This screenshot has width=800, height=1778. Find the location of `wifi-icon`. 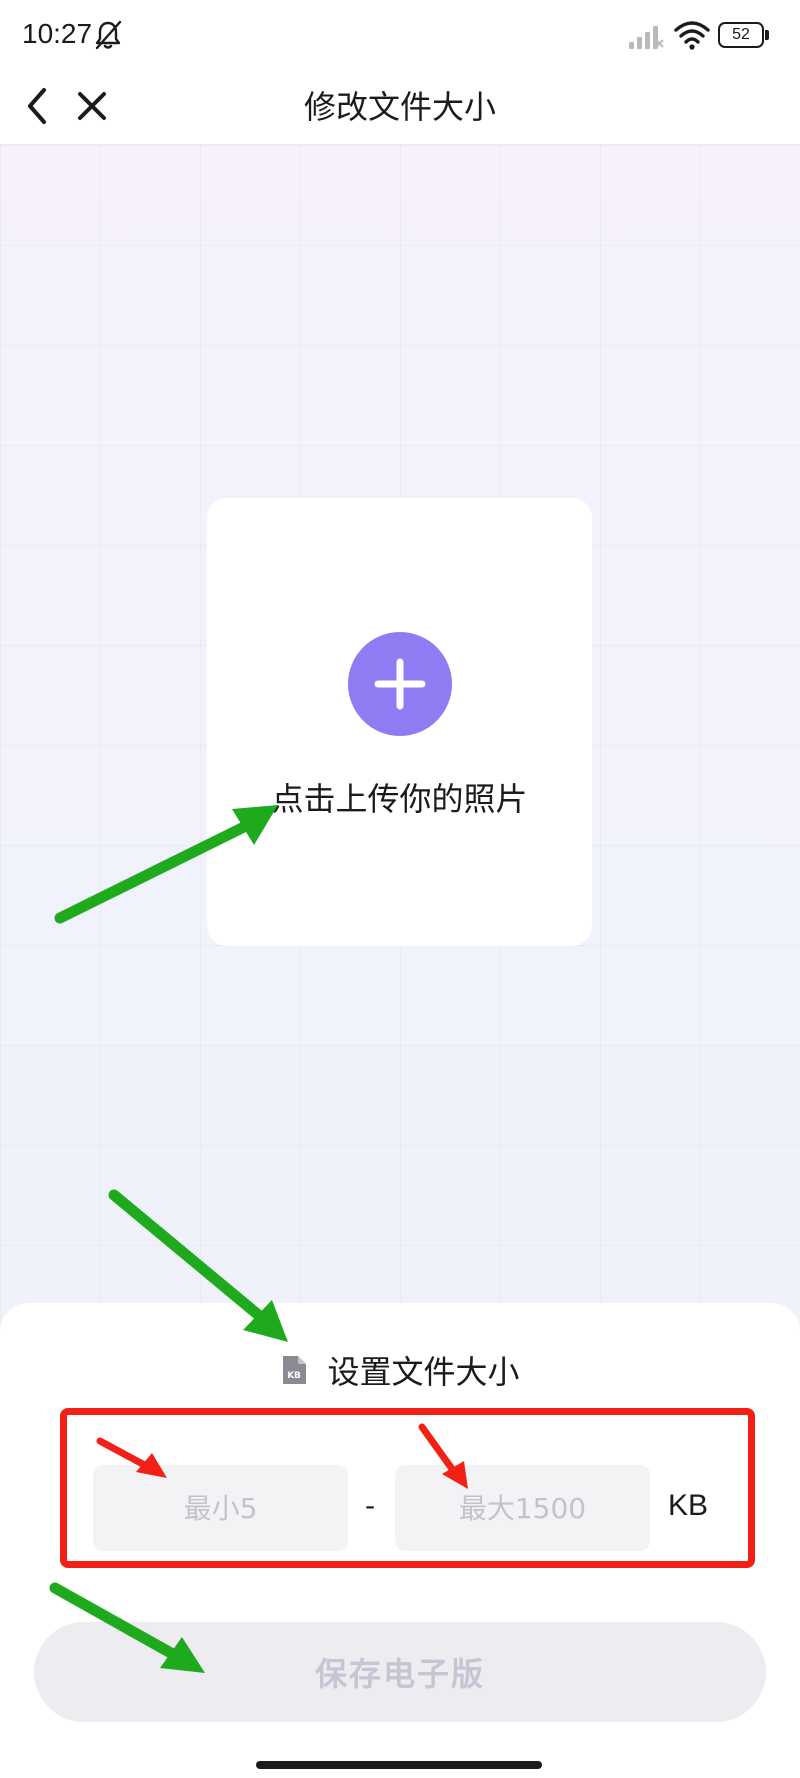

wifi-icon is located at coordinates (692, 35).